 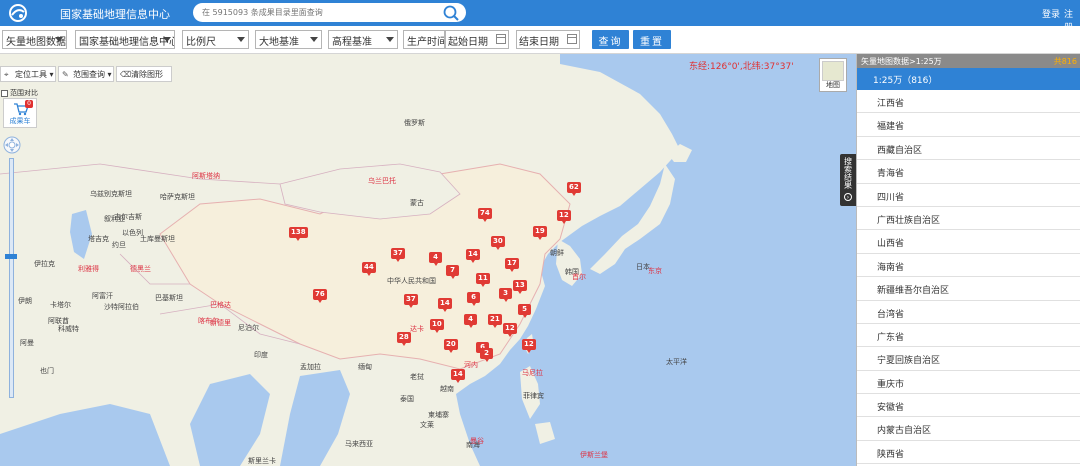 I want to click on result-count-marker: 30, so click(x=498, y=243).